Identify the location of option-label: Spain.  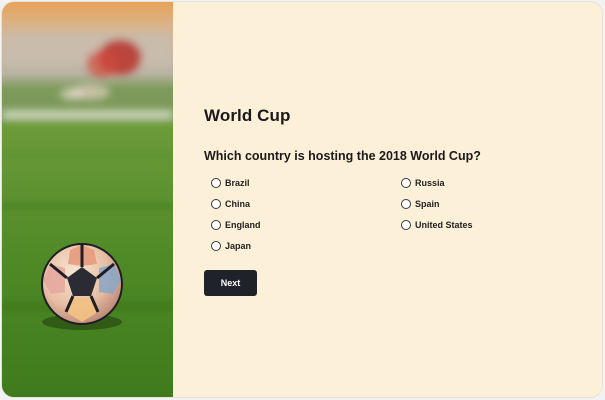
(427, 204).